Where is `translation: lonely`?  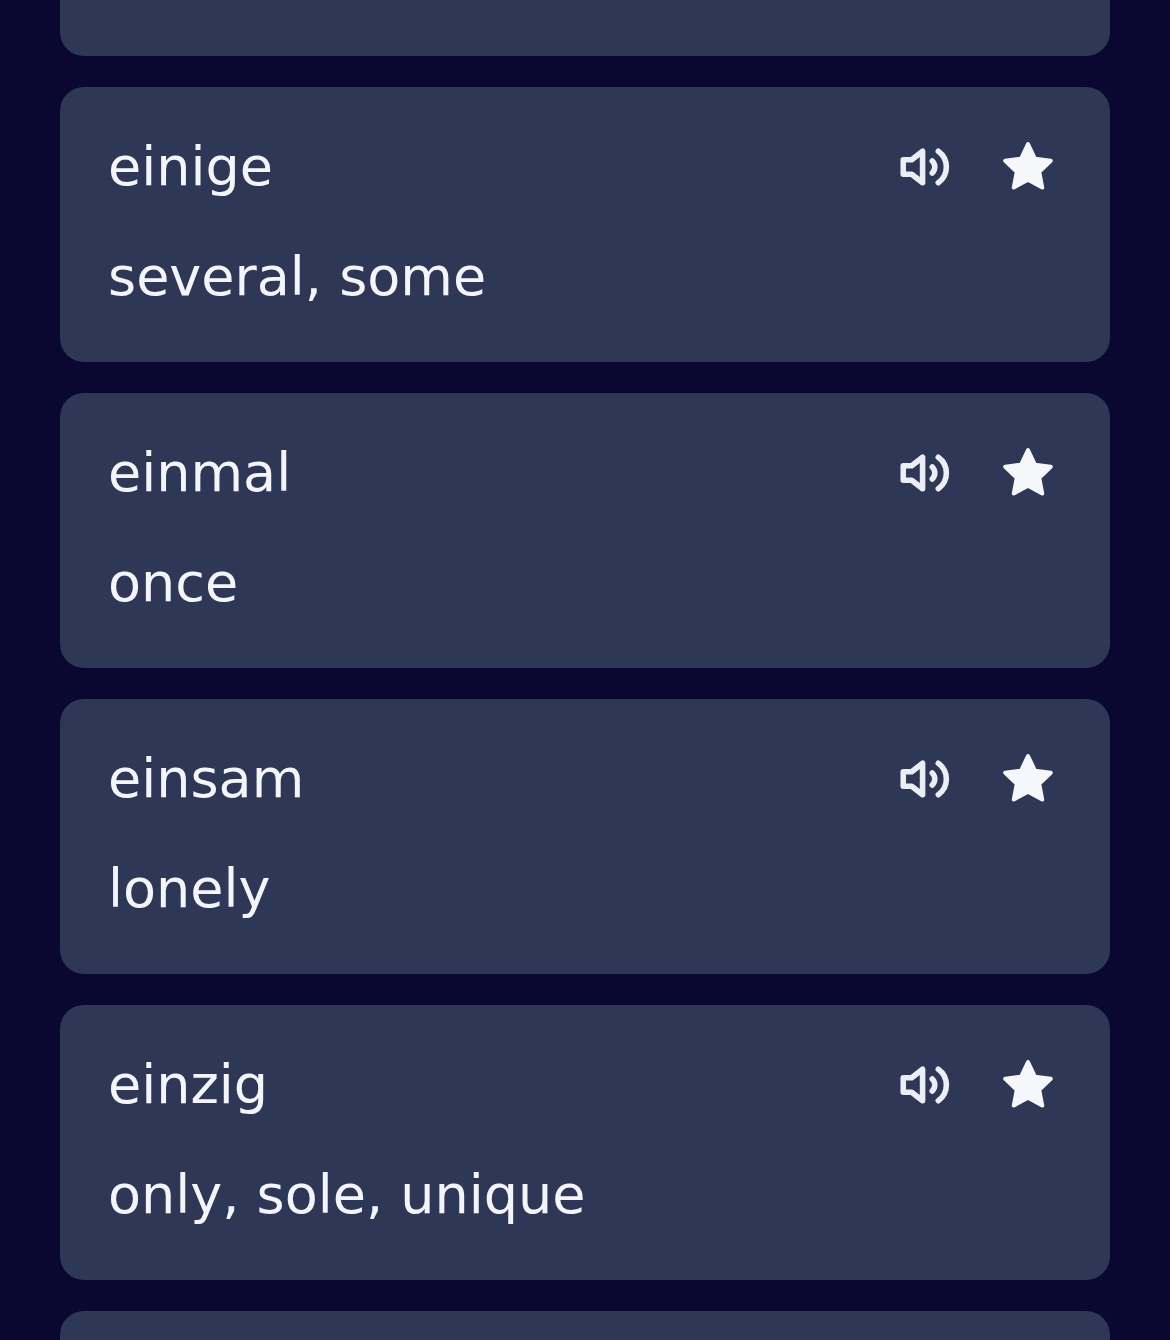 translation: lonely is located at coordinates (190, 889).